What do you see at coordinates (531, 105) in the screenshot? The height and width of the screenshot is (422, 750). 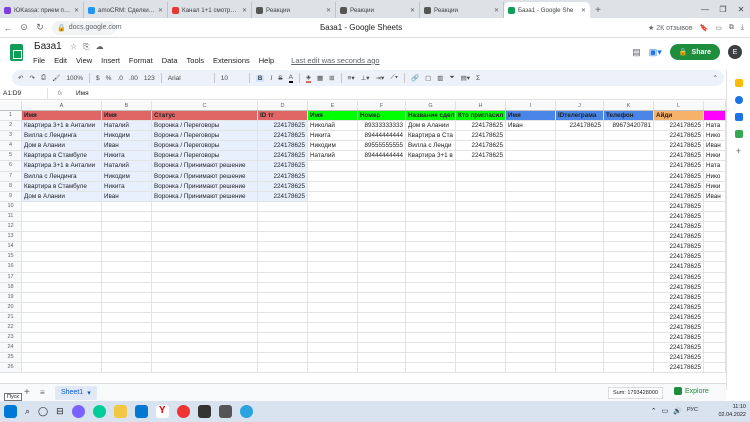 I see `column-header: I` at bounding box center [531, 105].